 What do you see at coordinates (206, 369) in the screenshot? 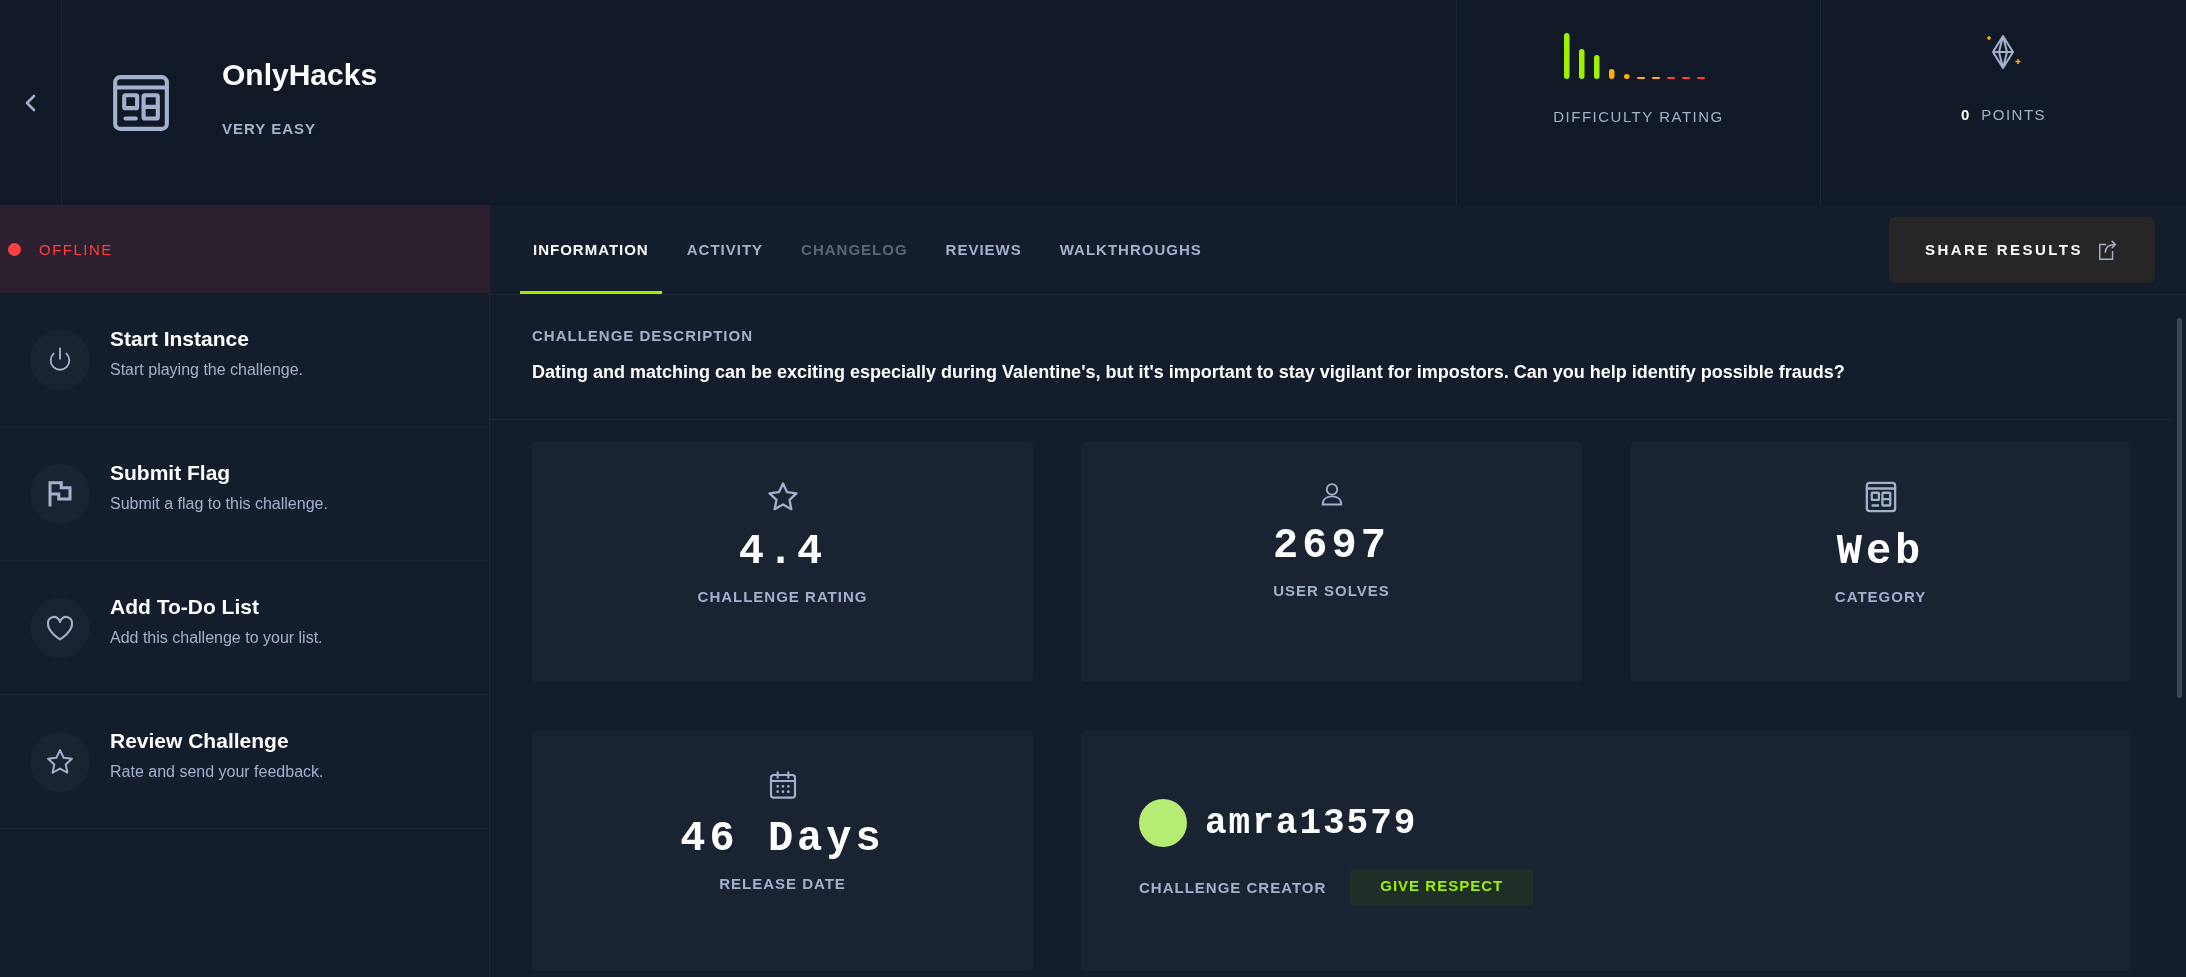
I see `action-description: Start playing the challenge.` at bounding box center [206, 369].